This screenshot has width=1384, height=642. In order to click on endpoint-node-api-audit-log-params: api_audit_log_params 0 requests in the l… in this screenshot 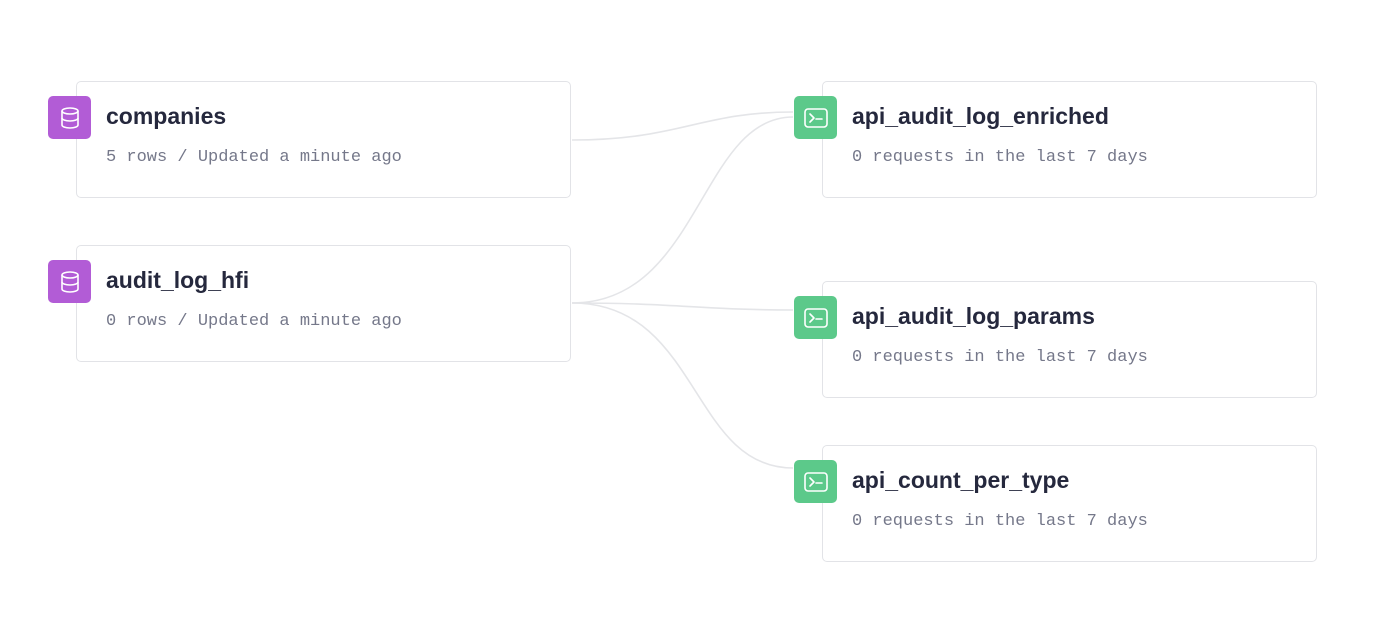, I will do `click(1055, 339)`.